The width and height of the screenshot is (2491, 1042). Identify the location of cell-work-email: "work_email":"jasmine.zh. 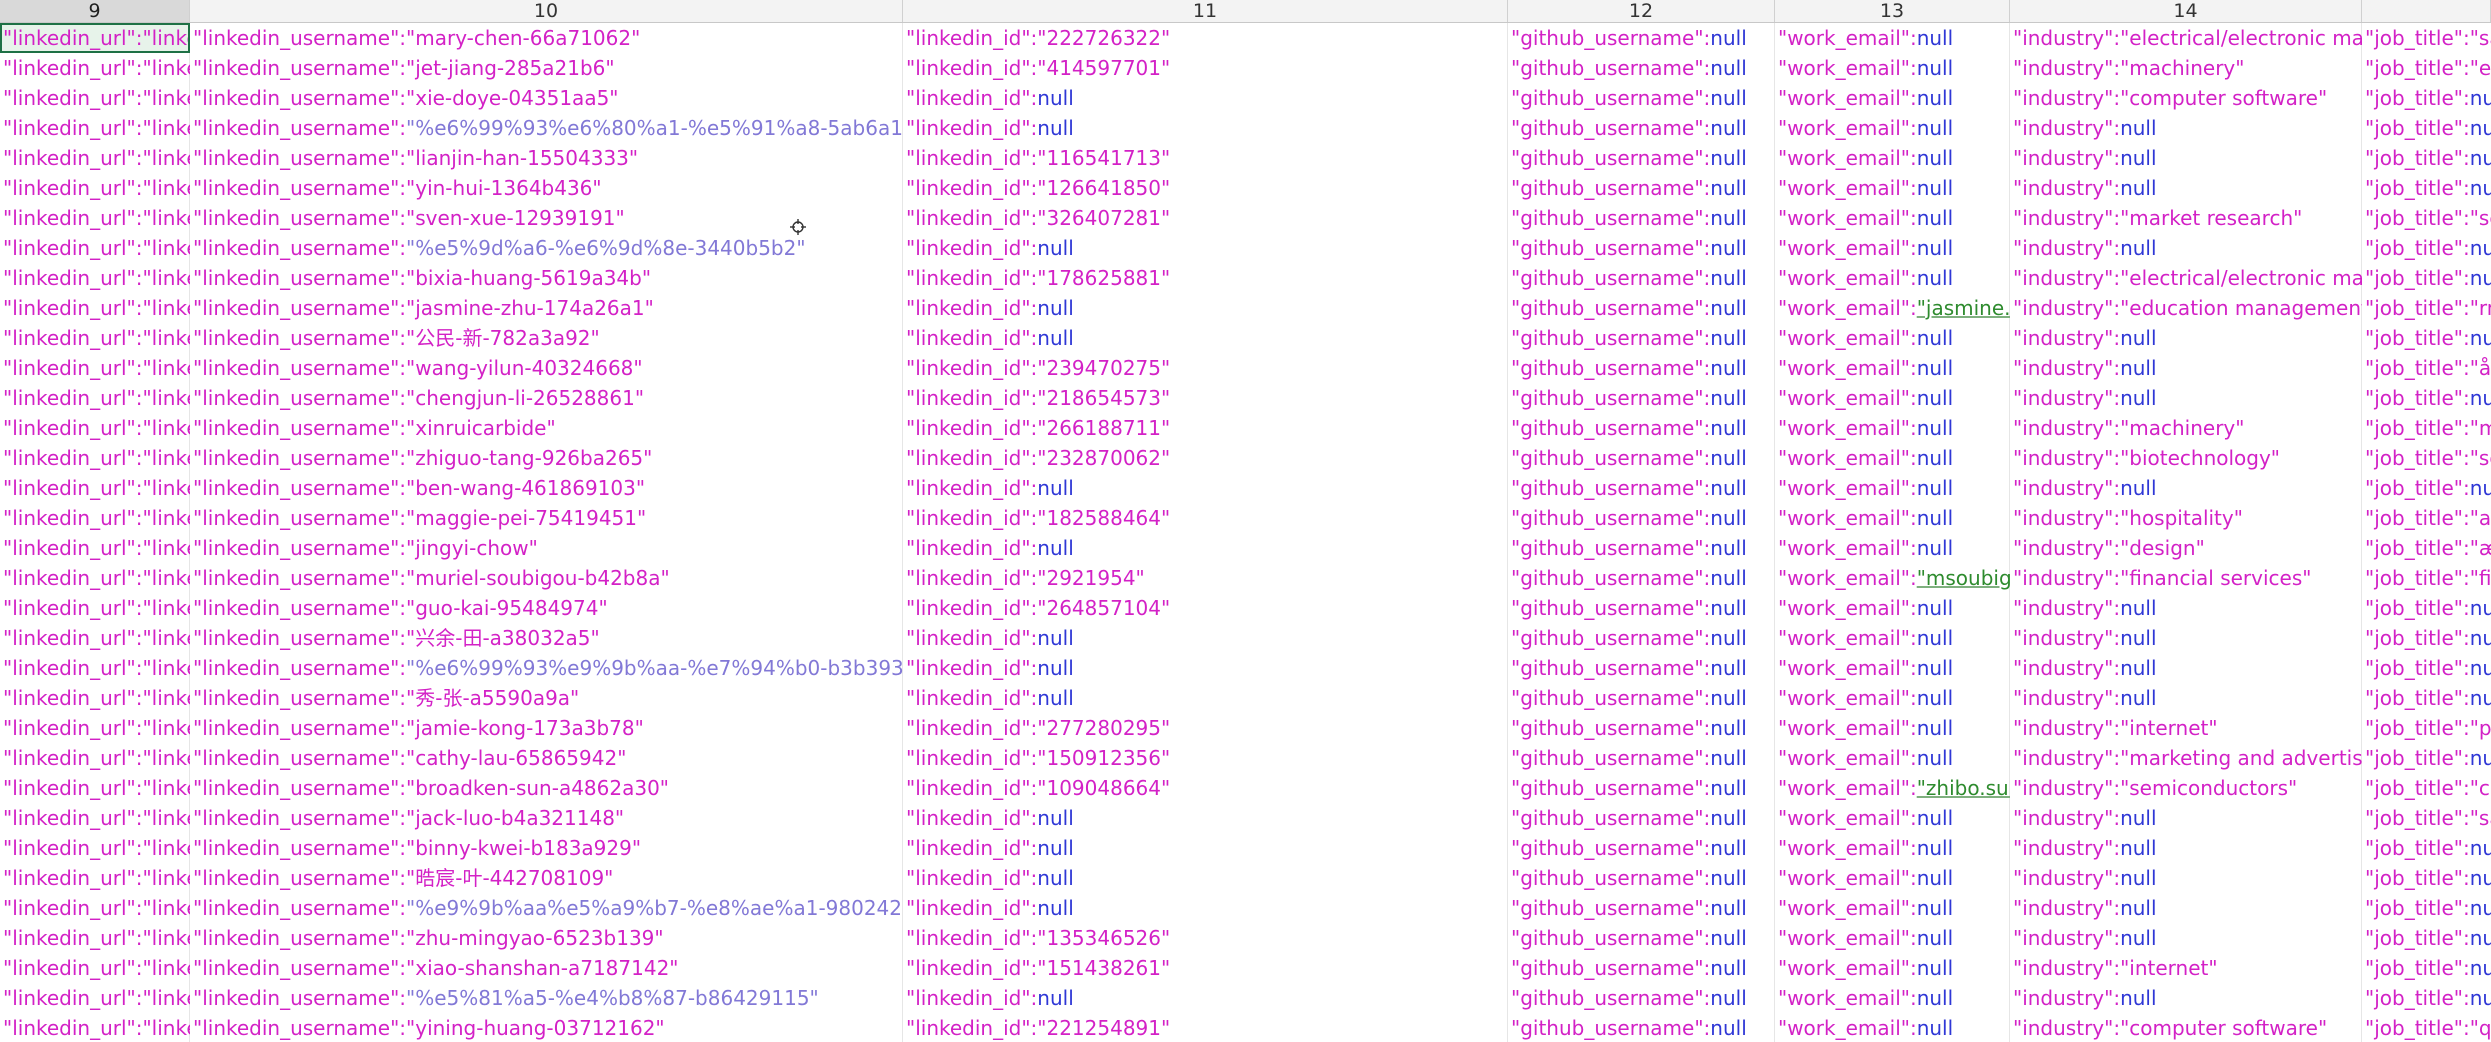
(1892, 308).